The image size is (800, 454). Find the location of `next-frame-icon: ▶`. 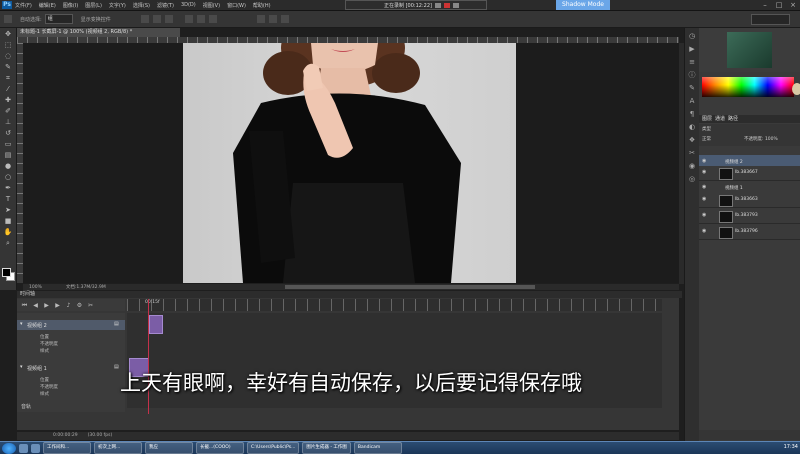

next-frame-icon: ▶ is located at coordinates (57, 305).